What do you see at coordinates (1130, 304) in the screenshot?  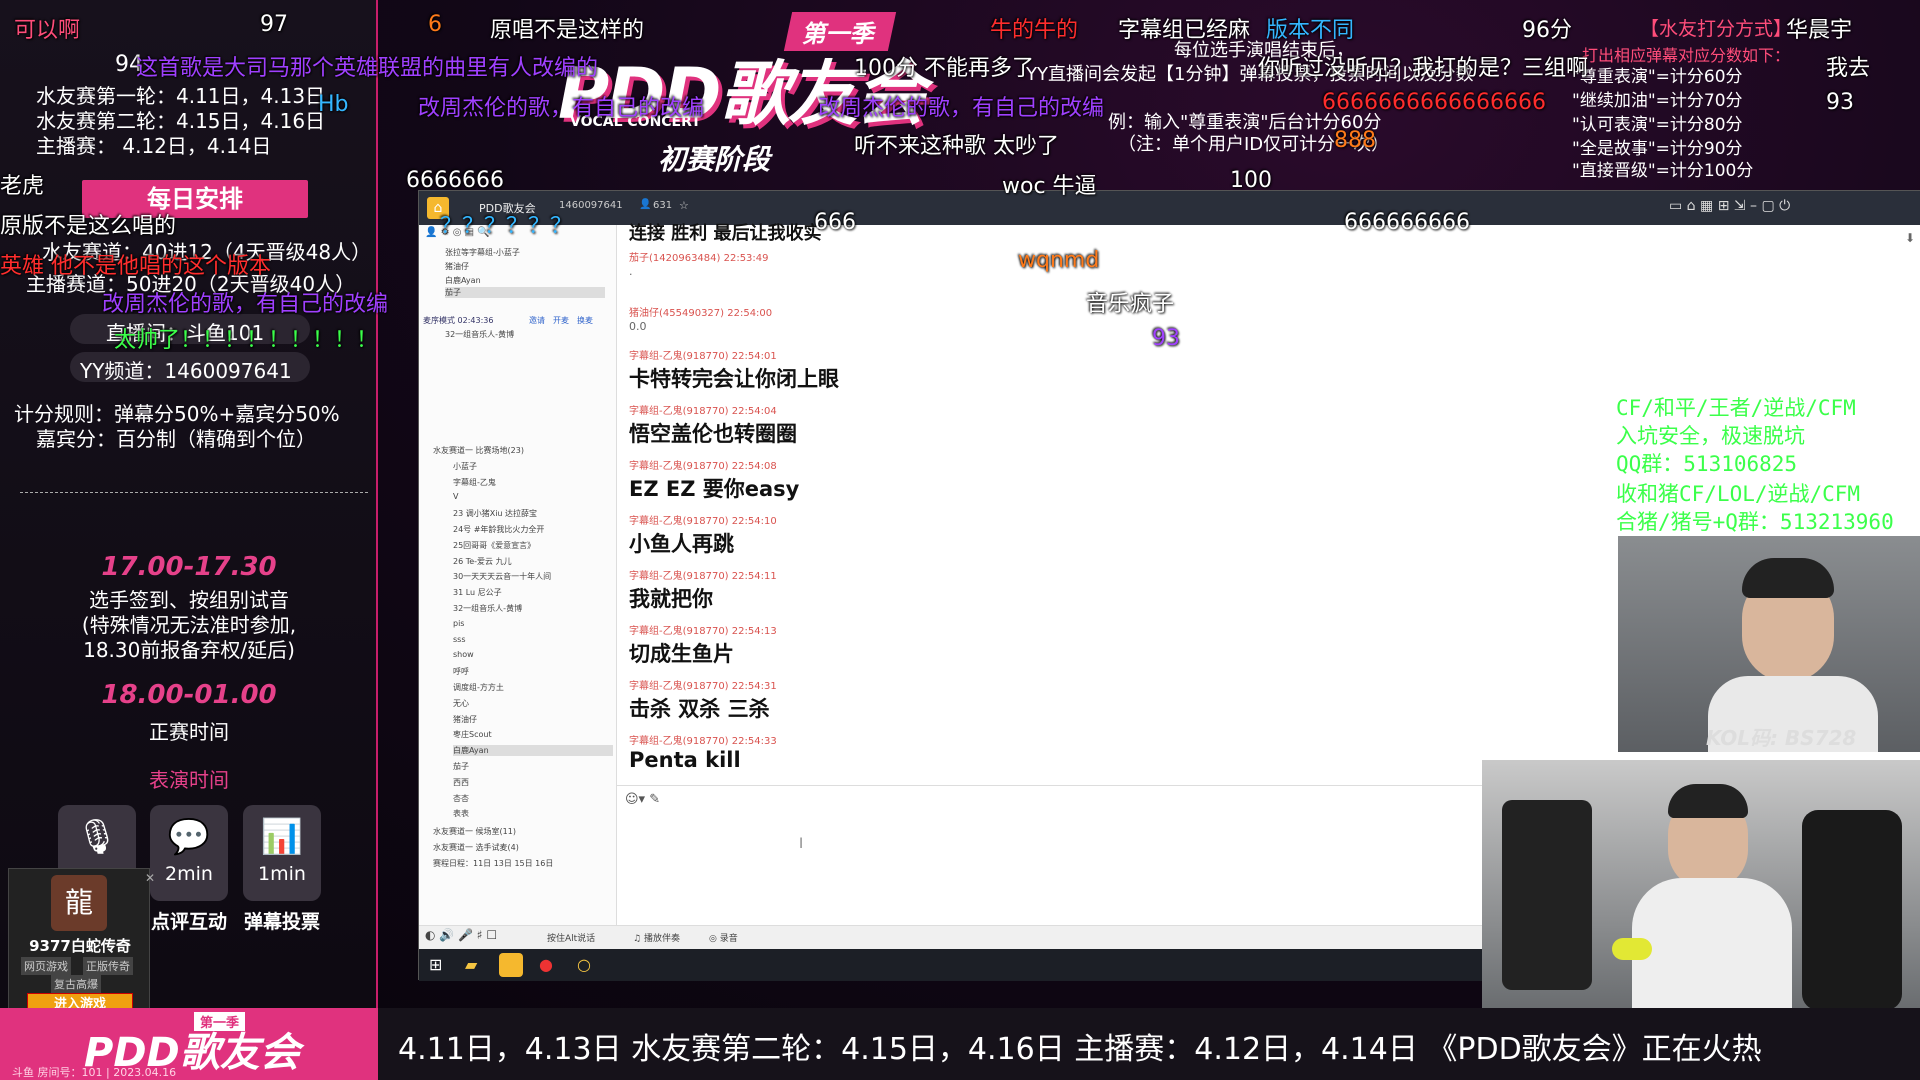 I see `danmaku-comment: 音乐疯子` at bounding box center [1130, 304].